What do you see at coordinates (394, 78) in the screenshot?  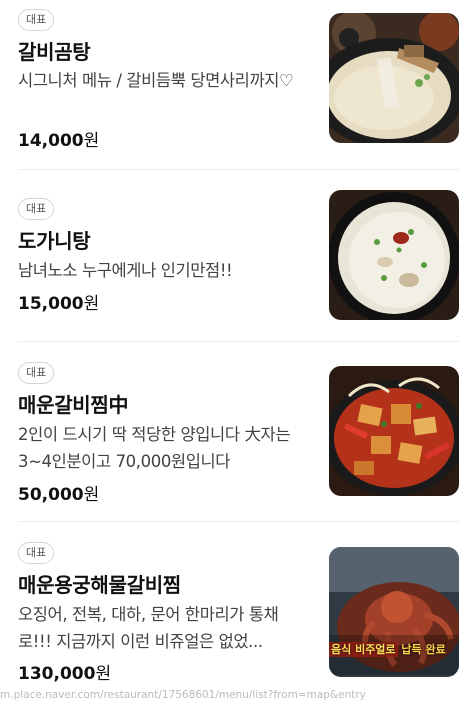 I see `galbi-gomtang-photo` at bounding box center [394, 78].